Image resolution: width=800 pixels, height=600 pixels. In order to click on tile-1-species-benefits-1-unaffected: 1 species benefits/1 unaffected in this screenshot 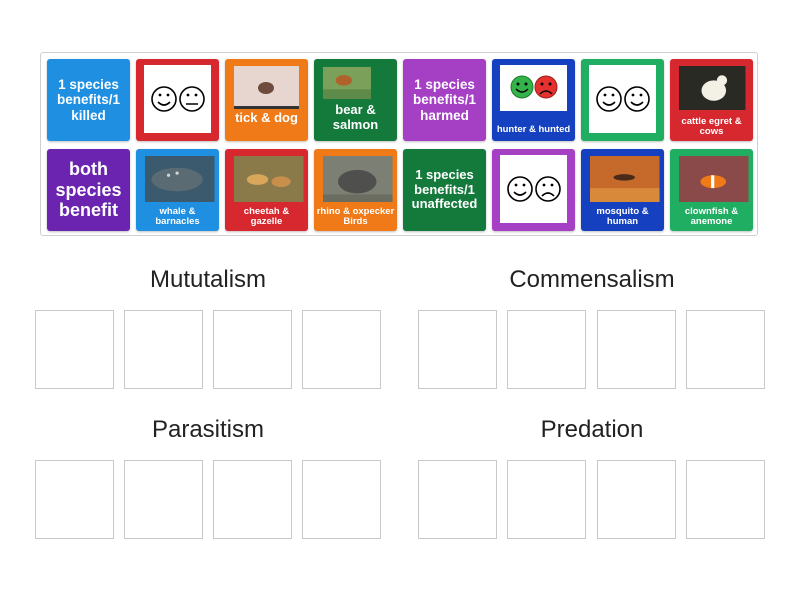, I will do `click(444, 190)`.